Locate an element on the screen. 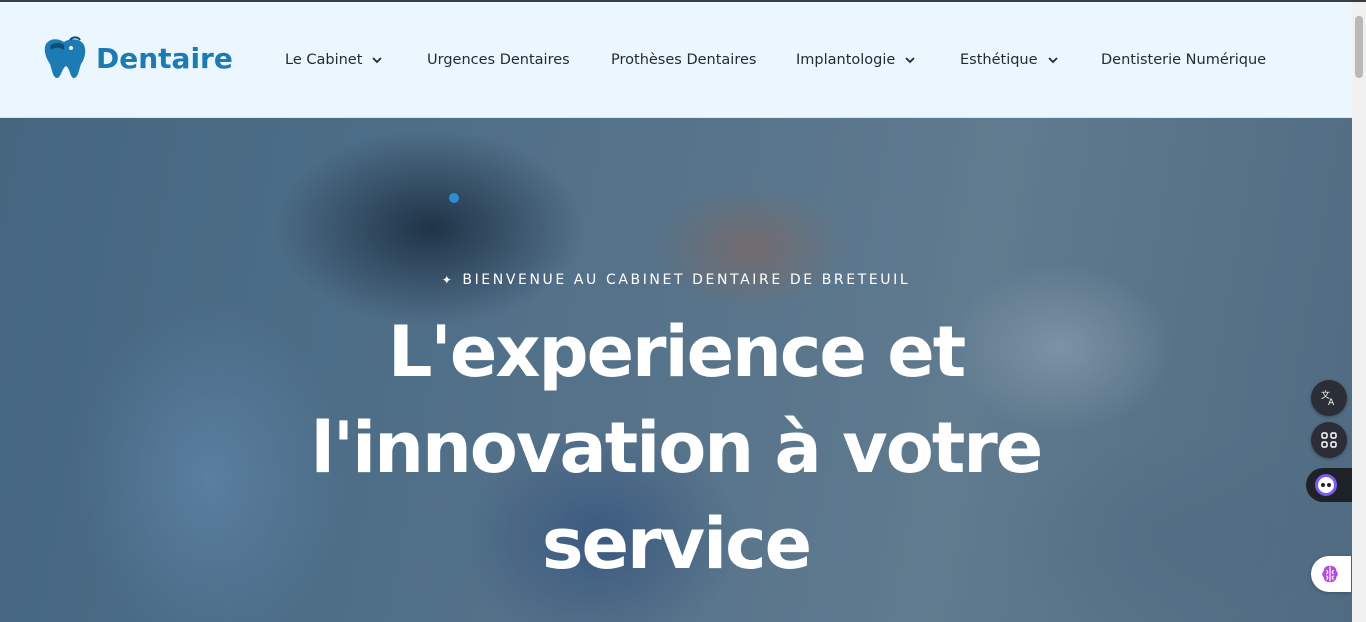 This screenshot has height=622, width=1366. nav-item-label: Prothèses Dentaires is located at coordinates (684, 60).